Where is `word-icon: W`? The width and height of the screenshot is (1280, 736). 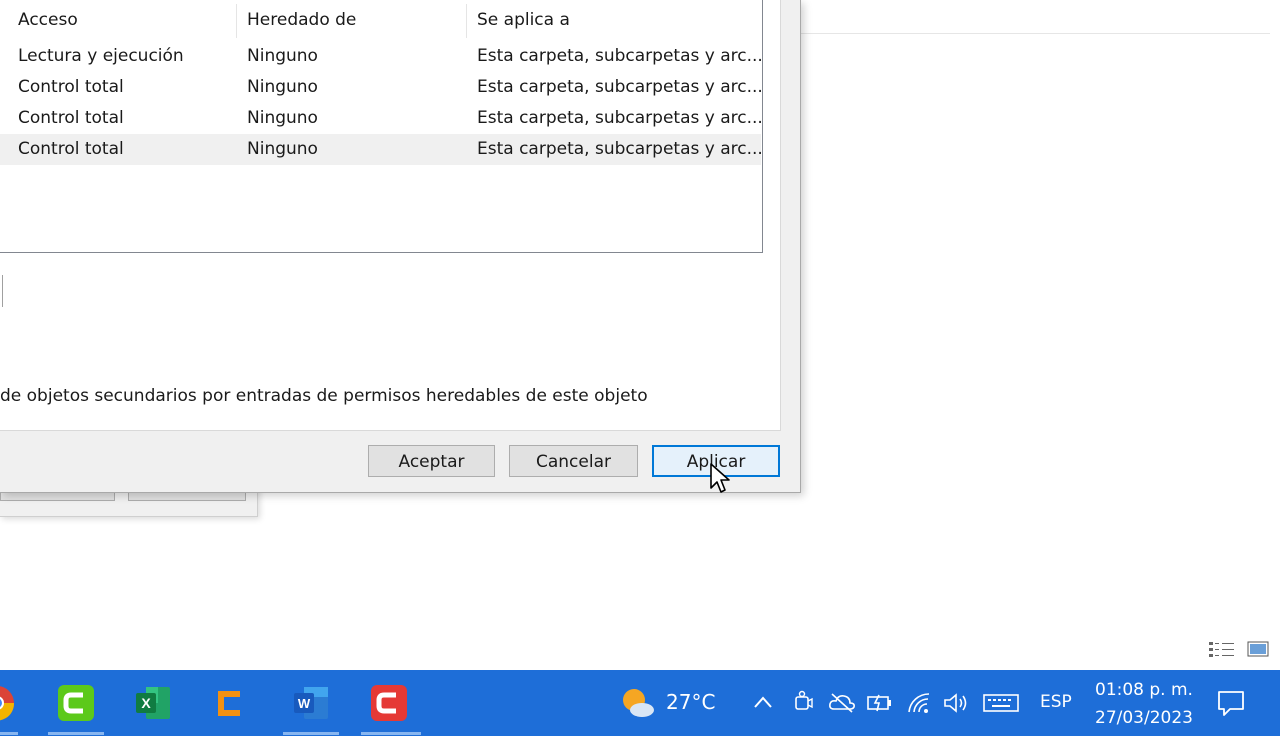
word-icon: W is located at coordinates (311, 703).